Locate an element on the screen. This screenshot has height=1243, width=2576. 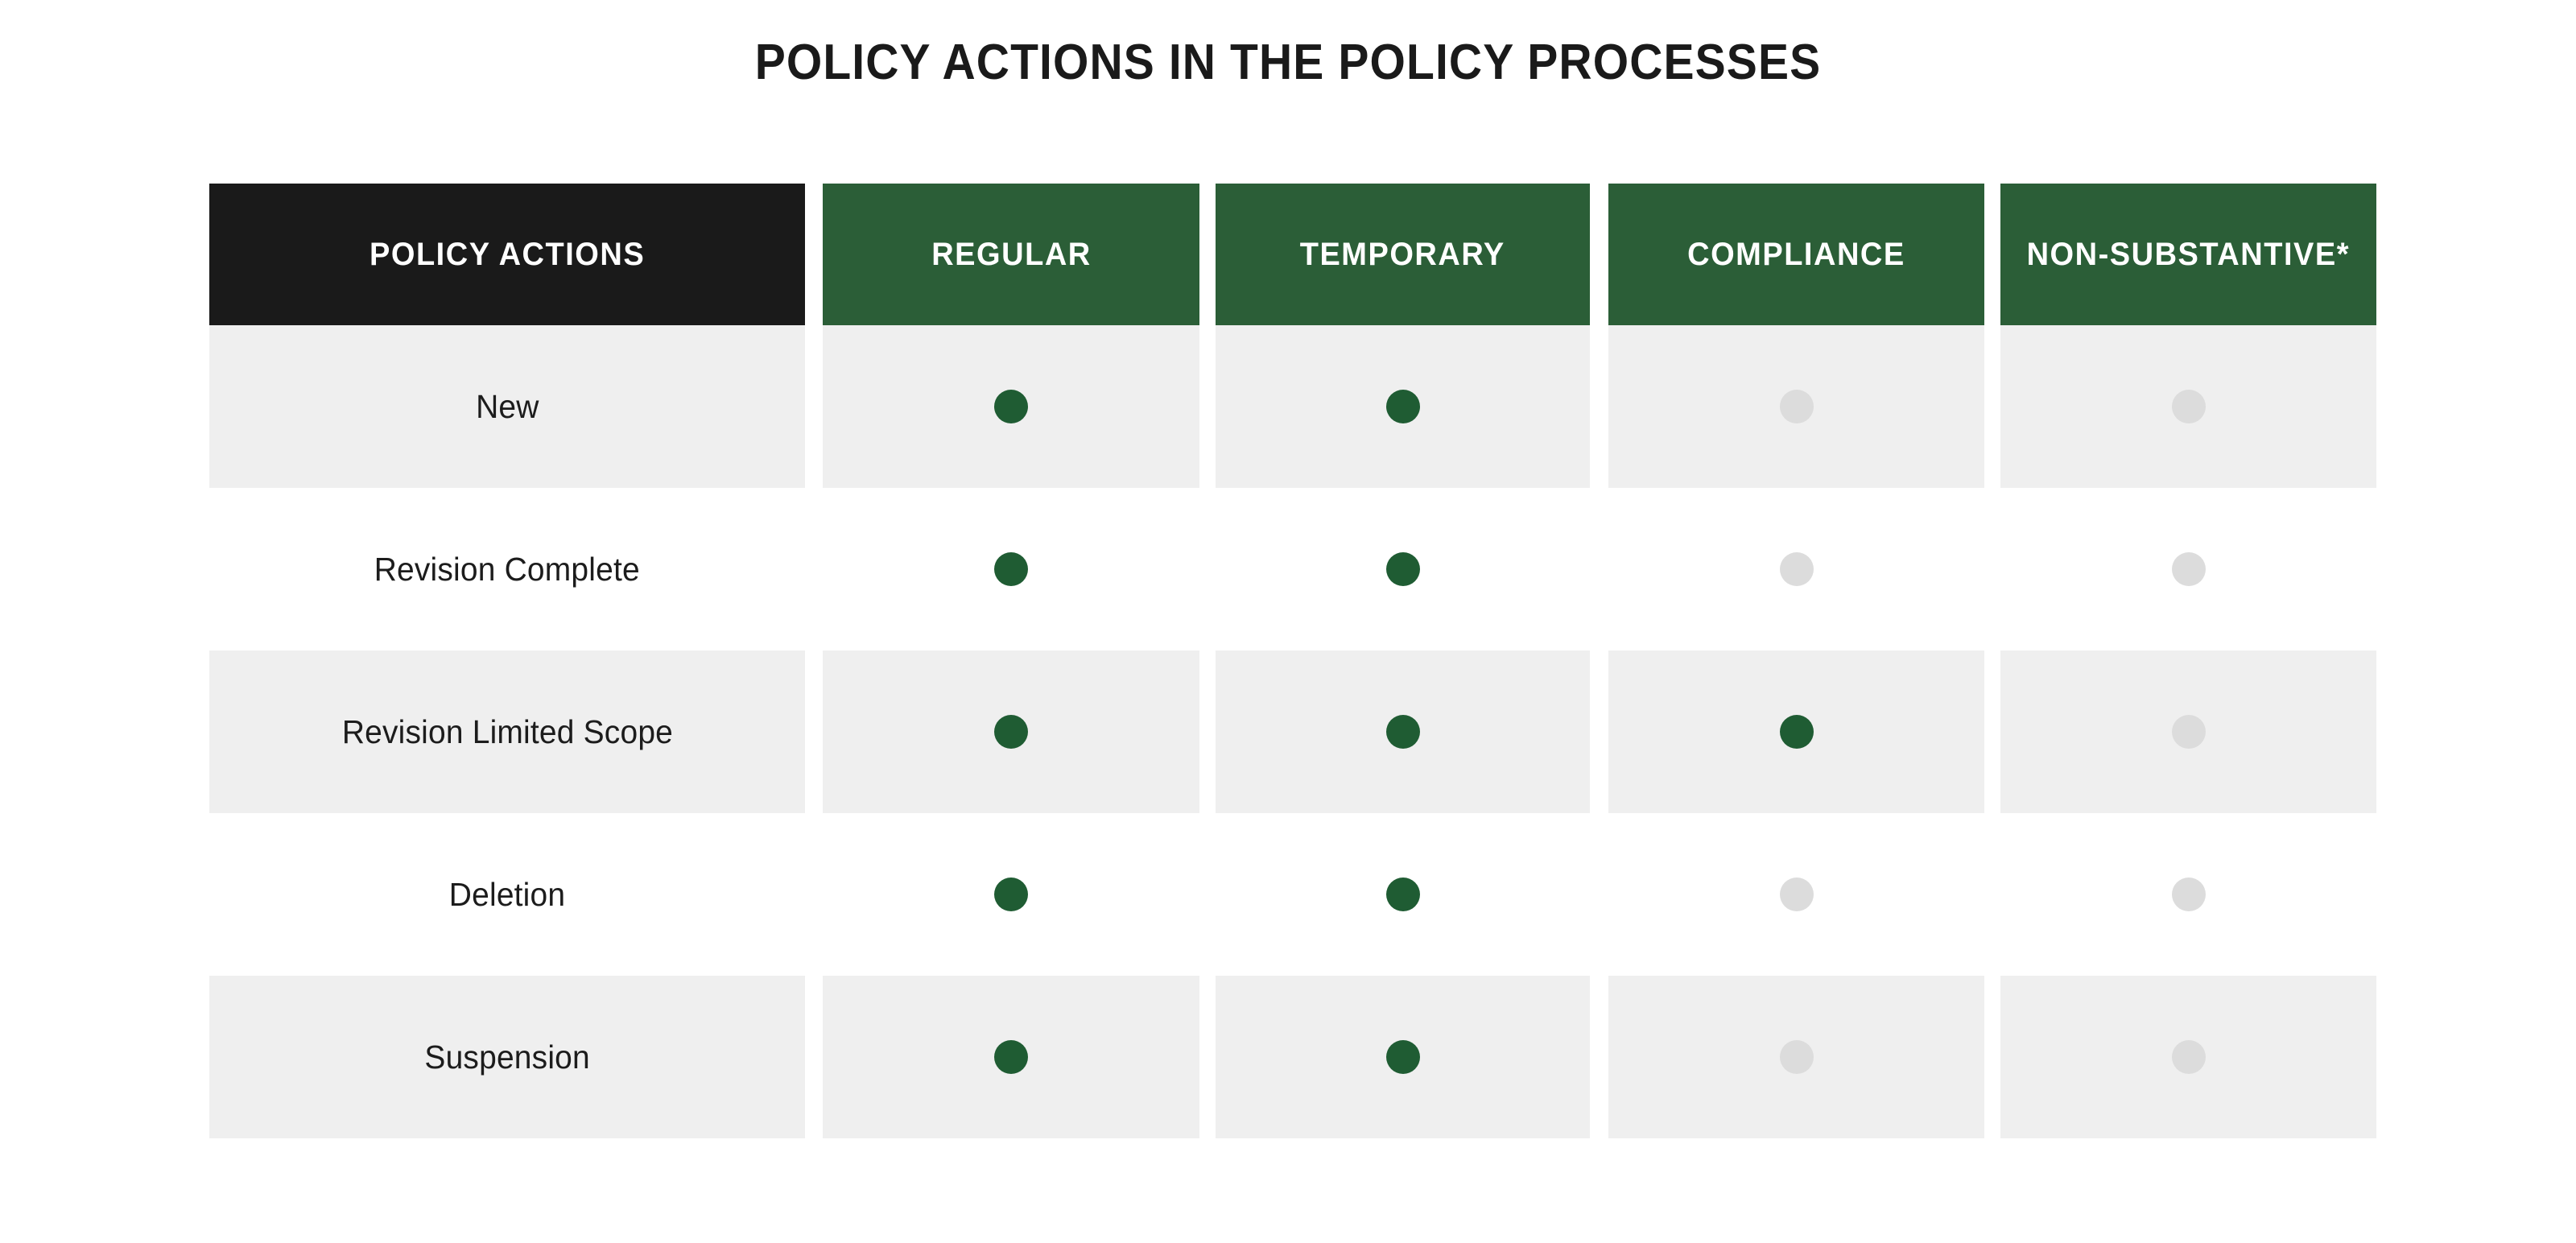
column-header-label: POLICY ACTIONS is located at coordinates (507, 254).